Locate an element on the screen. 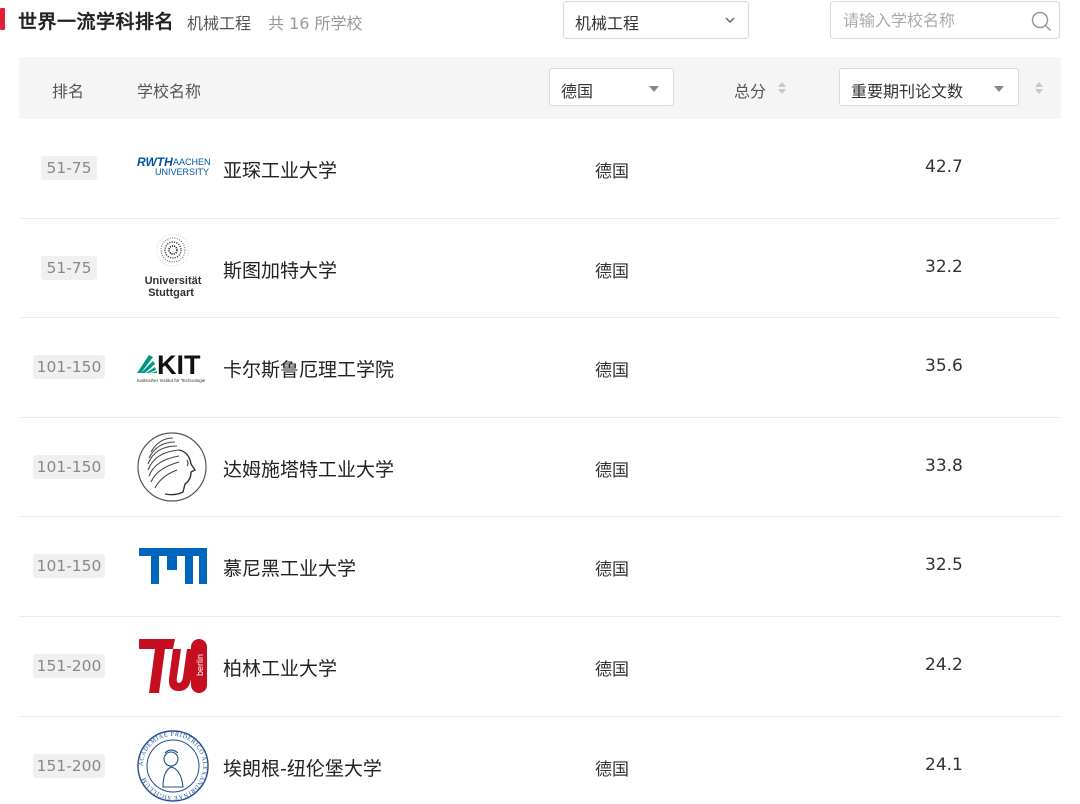  university-name: 慕尼黑工业大学 is located at coordinates (289, 567).